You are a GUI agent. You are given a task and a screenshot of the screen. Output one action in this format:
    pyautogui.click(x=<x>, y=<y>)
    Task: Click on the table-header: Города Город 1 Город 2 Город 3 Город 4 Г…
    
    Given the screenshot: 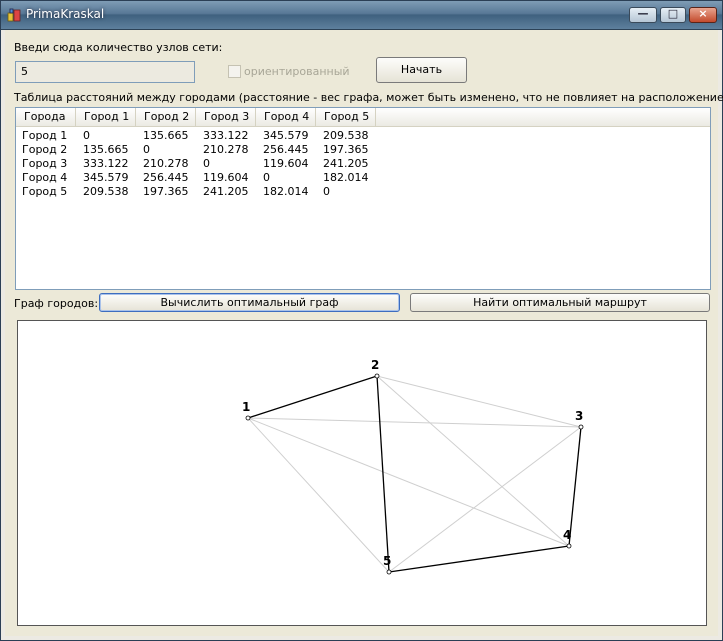 What is the action you would take?
    pyautogui.click(x=363, y=117)
    